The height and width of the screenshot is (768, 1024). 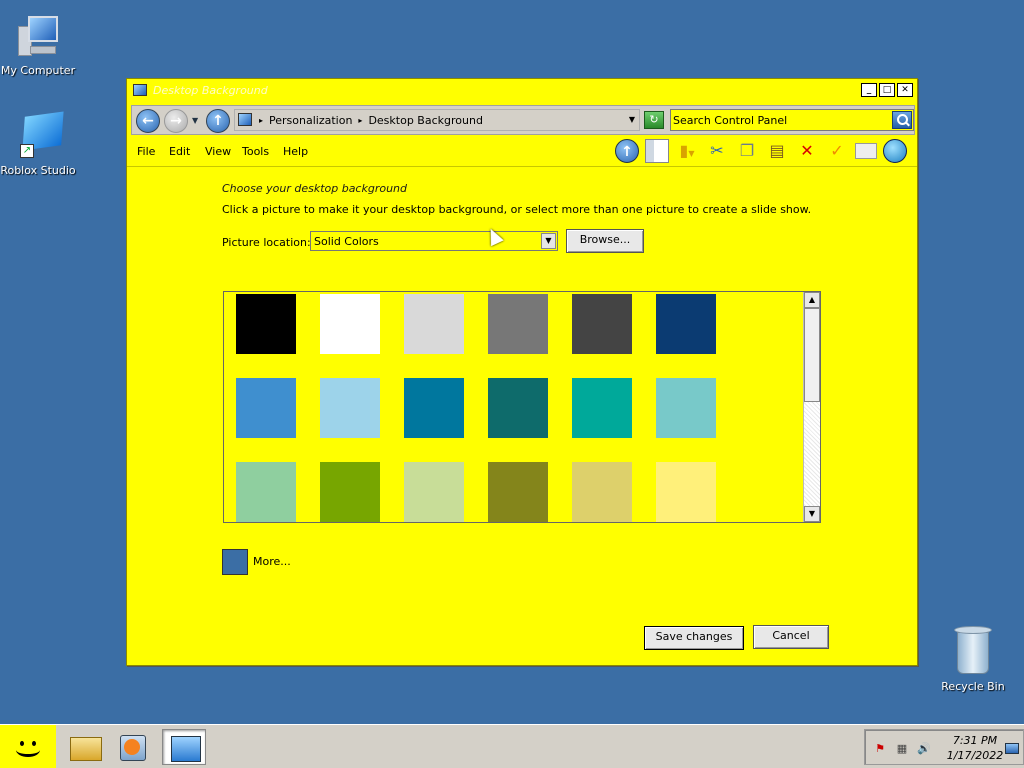 I want to click on address-bar: ▸ Personalization ▸ Desktop Background ▼, so click(x=437, y=120).